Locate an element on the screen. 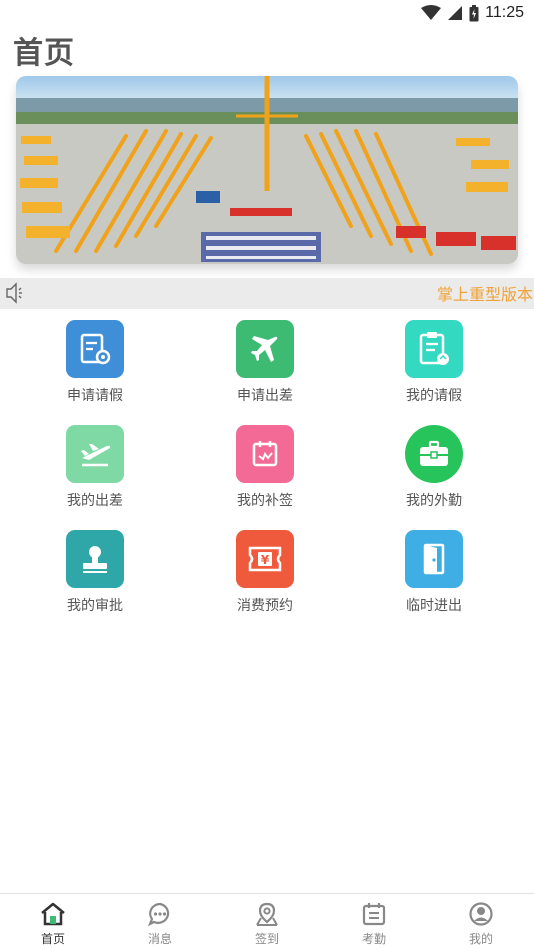 The height and width of the screenshot is (950, 534). tab-label: 我的 is located at coordinates (480, 939).